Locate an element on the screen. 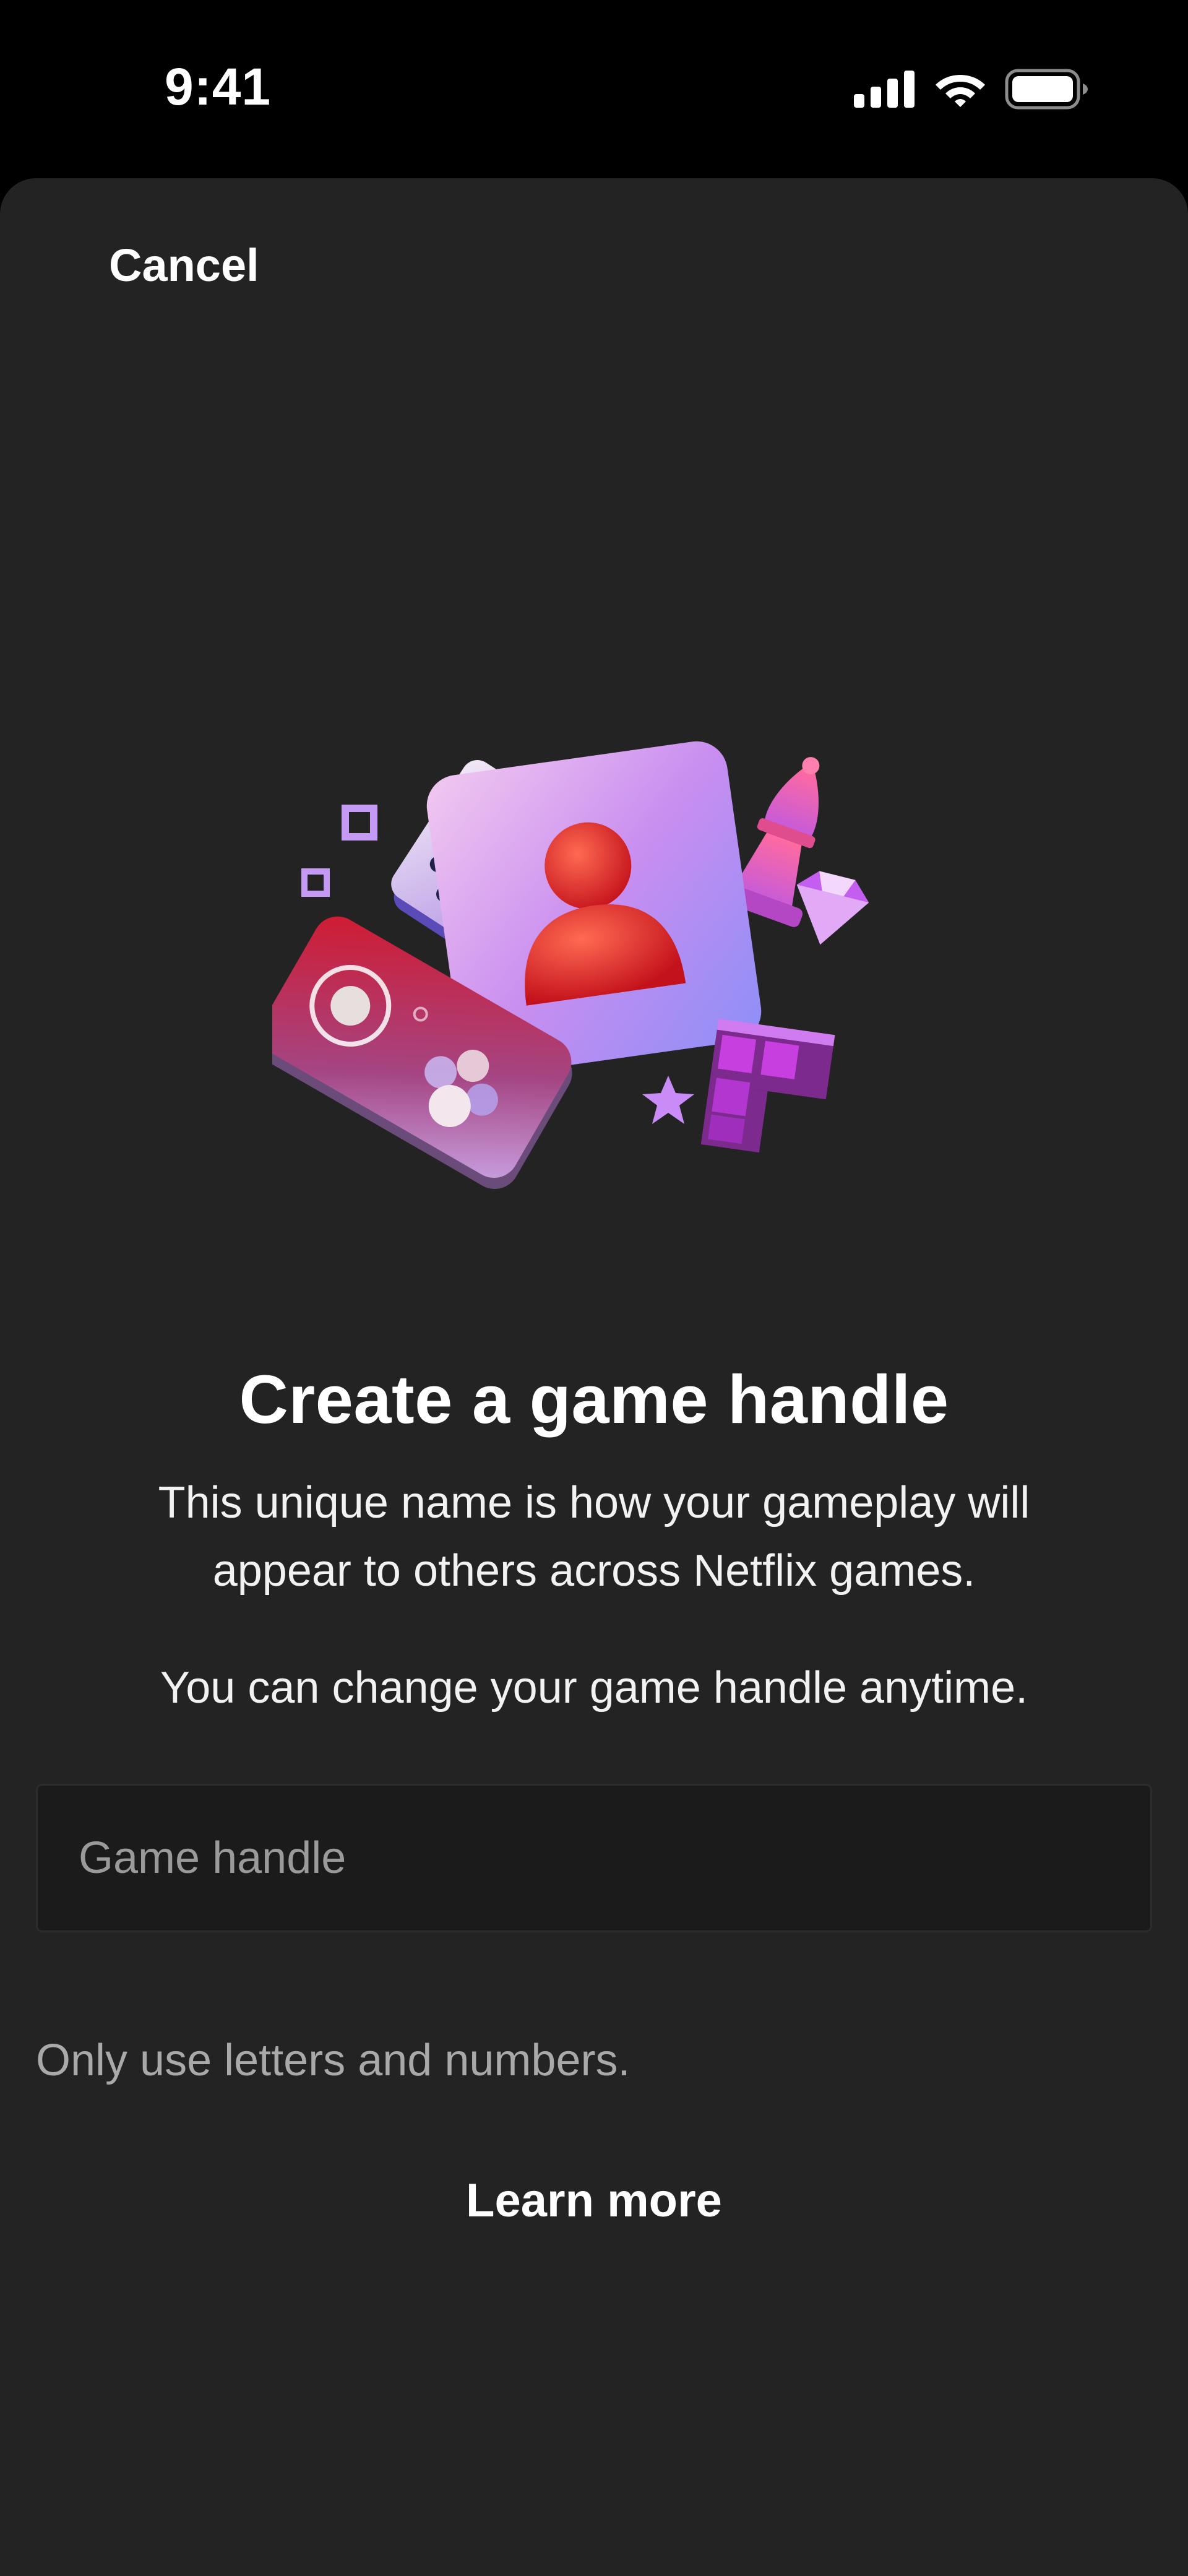  battery-icon is located at coordinates (1046, 89).